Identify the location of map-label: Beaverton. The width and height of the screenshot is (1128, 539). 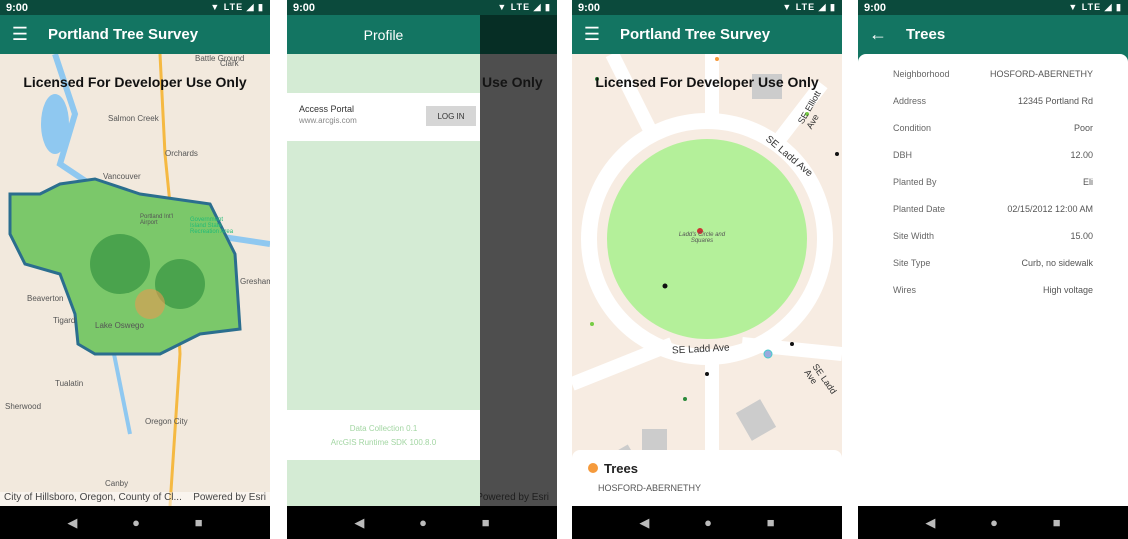
(45, 298).